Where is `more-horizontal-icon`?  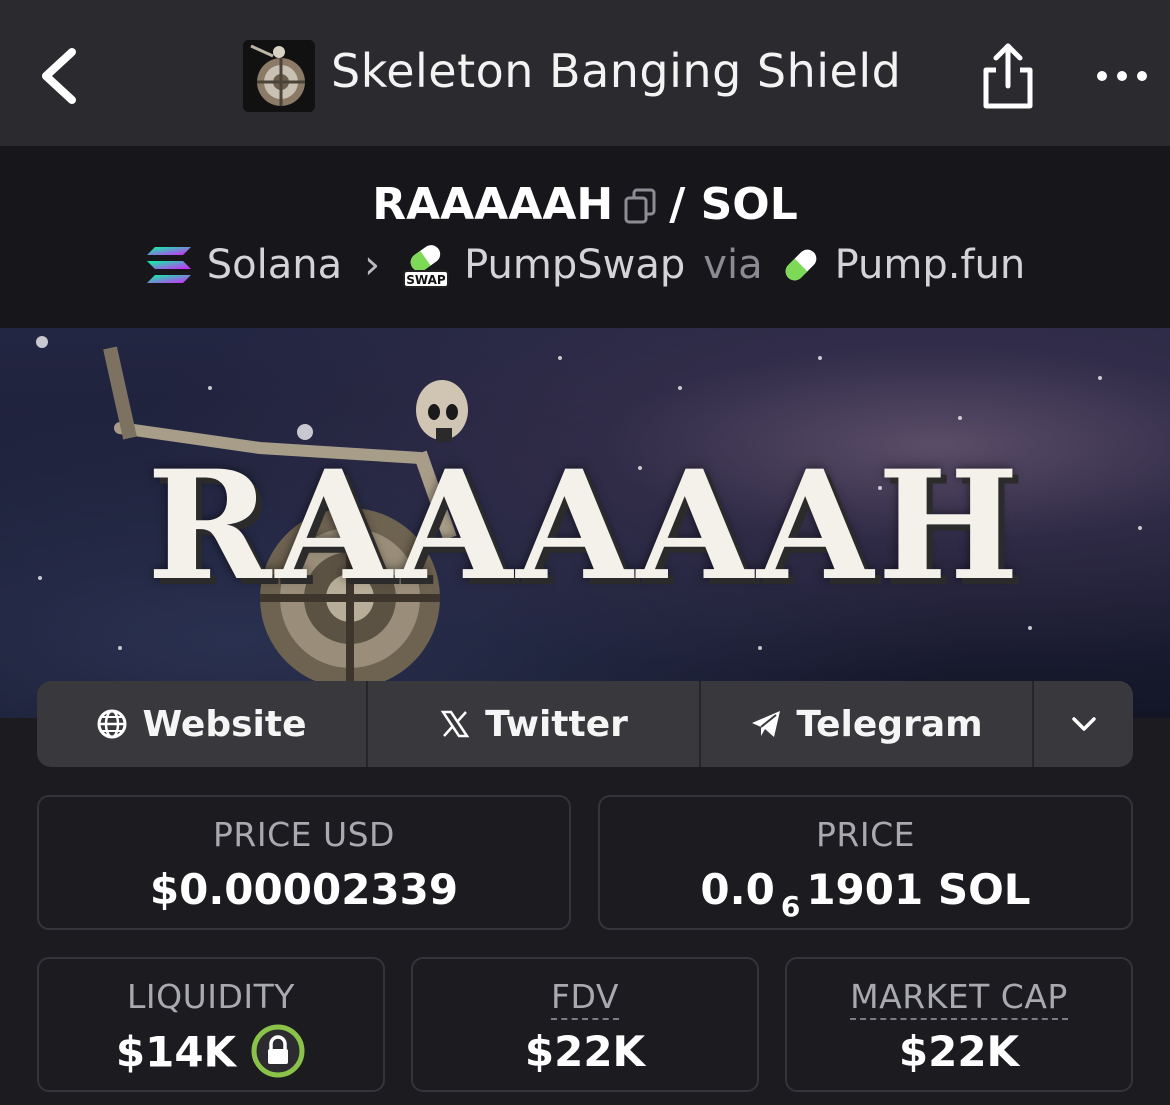
more-horizontal-icon is located at coordinates (1122, 76).